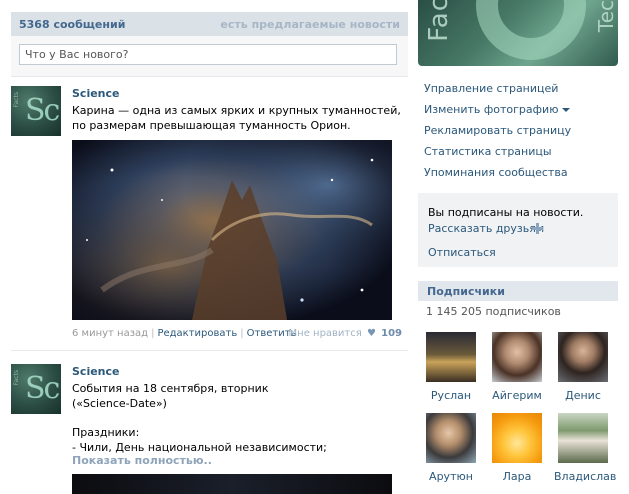 The image size is (629, 494). Describe the element at coordinates (325, 333) in the screenshot. I see `like-label: Мне нравится` at that location.